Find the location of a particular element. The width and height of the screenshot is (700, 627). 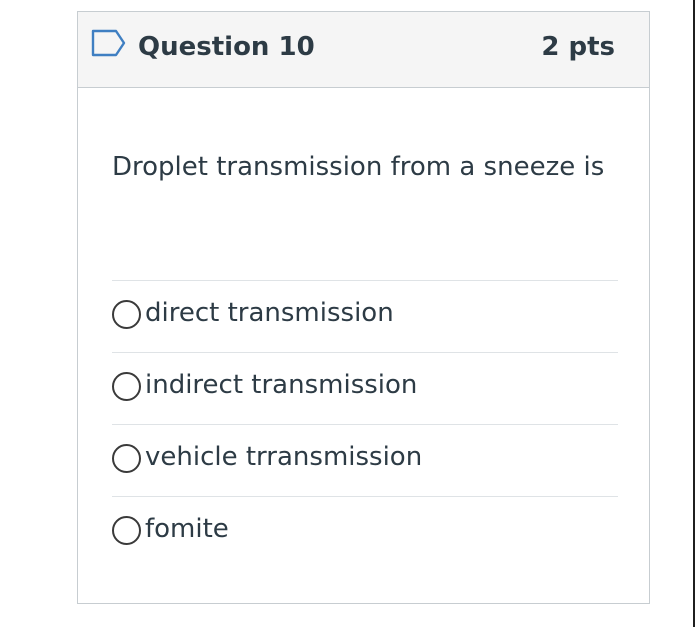

flag-outline-icon is located at coordinates (109, 43).